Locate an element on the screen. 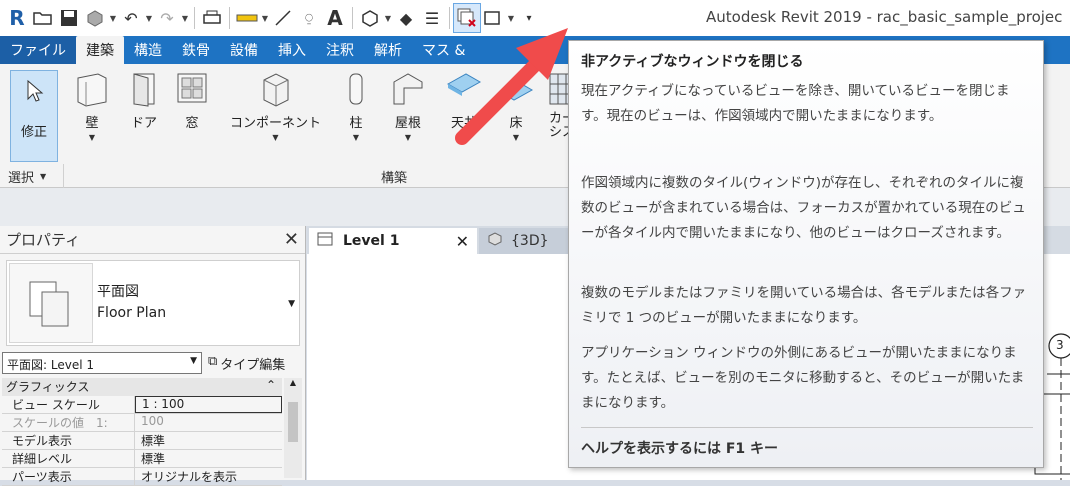  panel-select: 選択 ▼ is located at coordinates (32, 176).